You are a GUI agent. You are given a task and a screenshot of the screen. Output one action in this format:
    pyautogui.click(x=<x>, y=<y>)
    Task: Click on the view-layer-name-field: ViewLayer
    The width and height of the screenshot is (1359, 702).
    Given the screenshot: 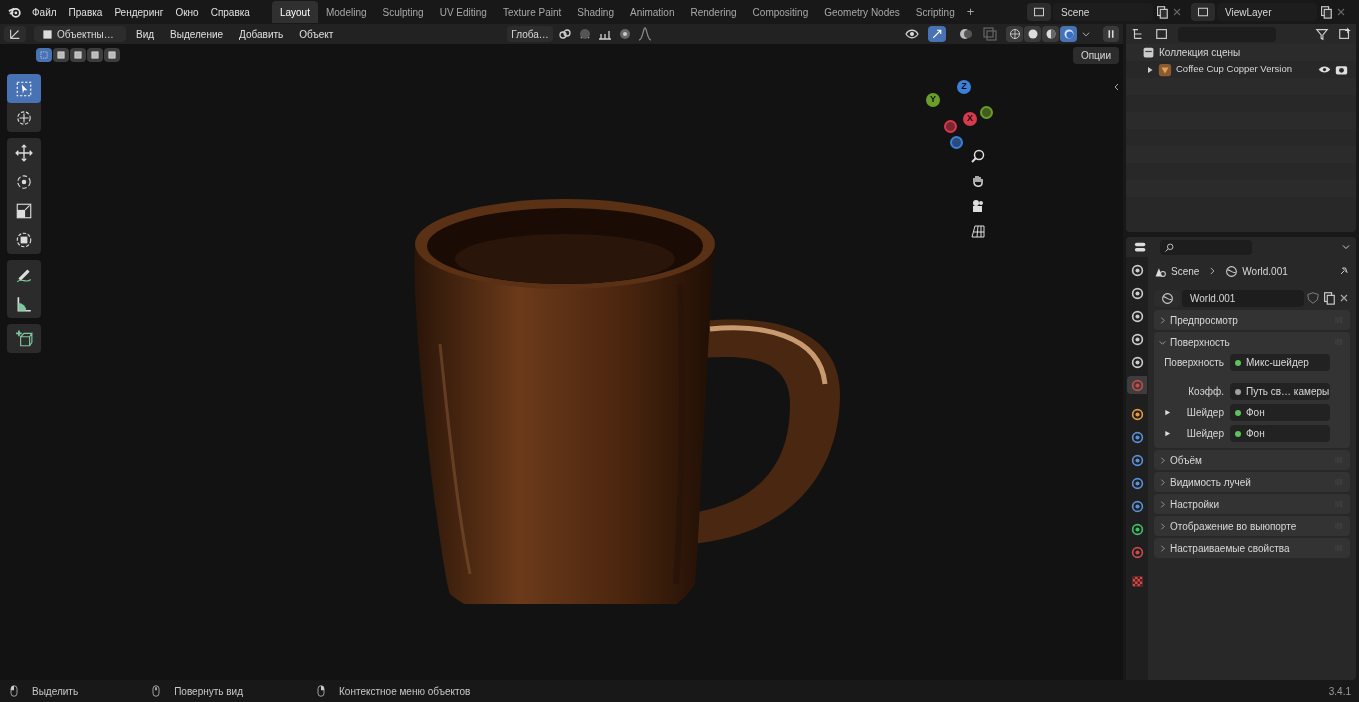 What is the action you would take?
    pyautogui.click(x=1267, y=12)
    